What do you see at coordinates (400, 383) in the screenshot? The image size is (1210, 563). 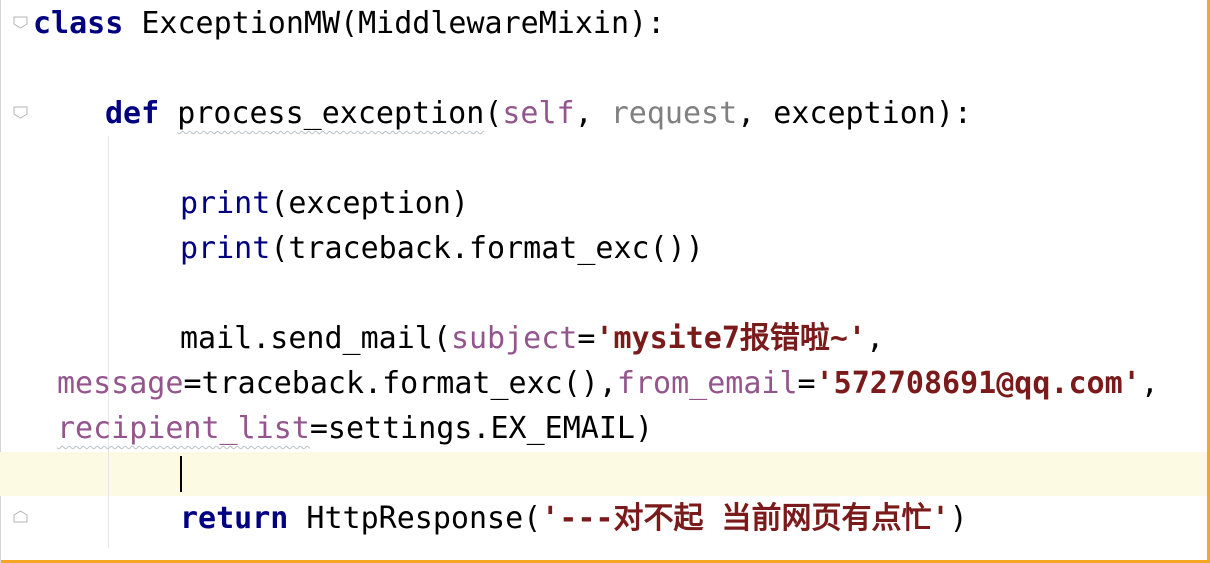 I see `message-value: =traceback.format_exc(),` at bounding box center [400, 383].